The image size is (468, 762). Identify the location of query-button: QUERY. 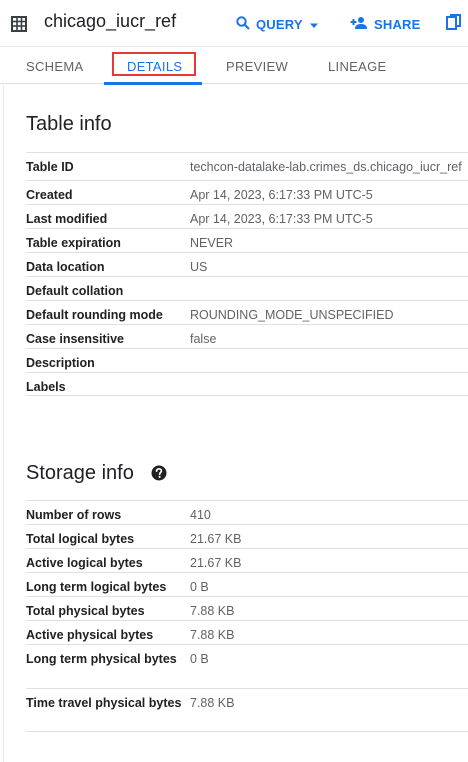
(280, 24).